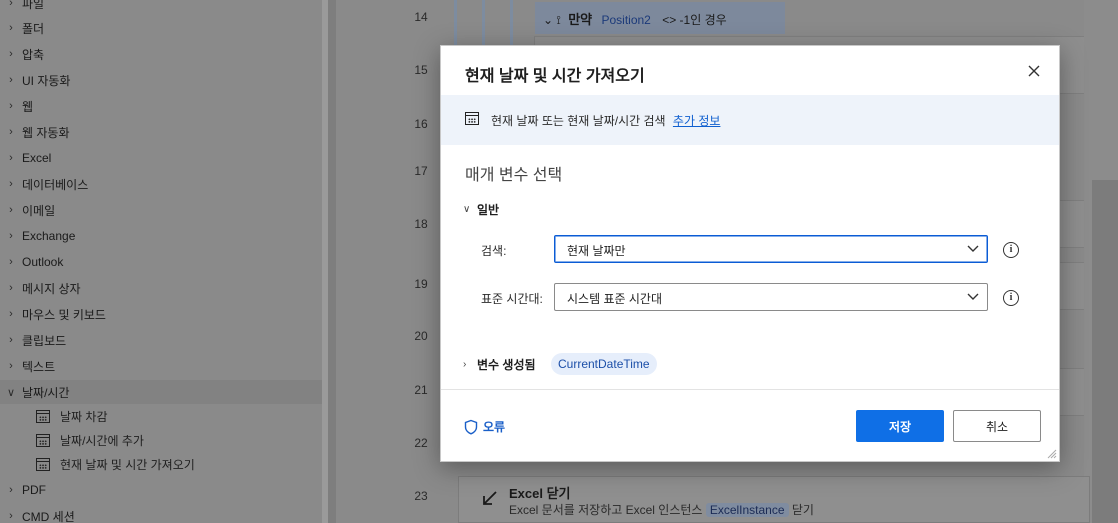 Image resolution: width=1118 pixels, height=523 pixels. What do you see at coordinates (997, 426) in the screenshot?
I see `cancel-button: 취소` at bounding box center [997, 426].